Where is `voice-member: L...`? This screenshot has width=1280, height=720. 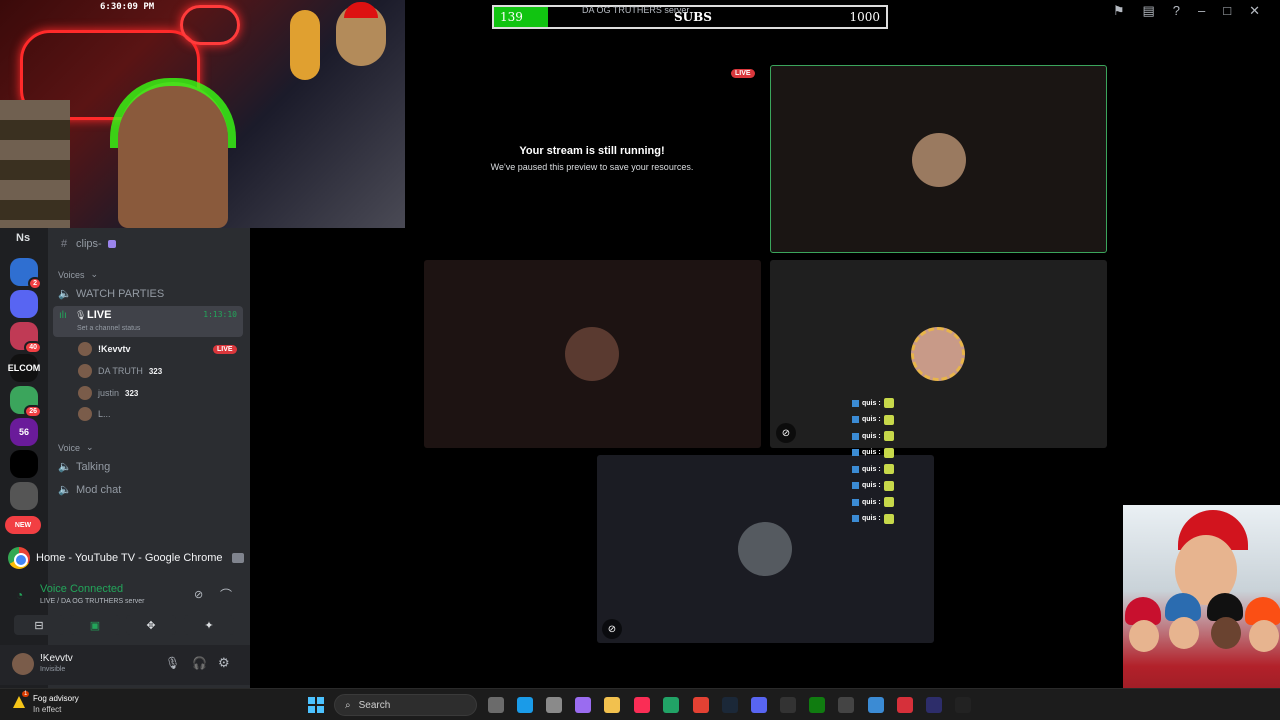 voice-member: L... is located at coordinates (94, 414).